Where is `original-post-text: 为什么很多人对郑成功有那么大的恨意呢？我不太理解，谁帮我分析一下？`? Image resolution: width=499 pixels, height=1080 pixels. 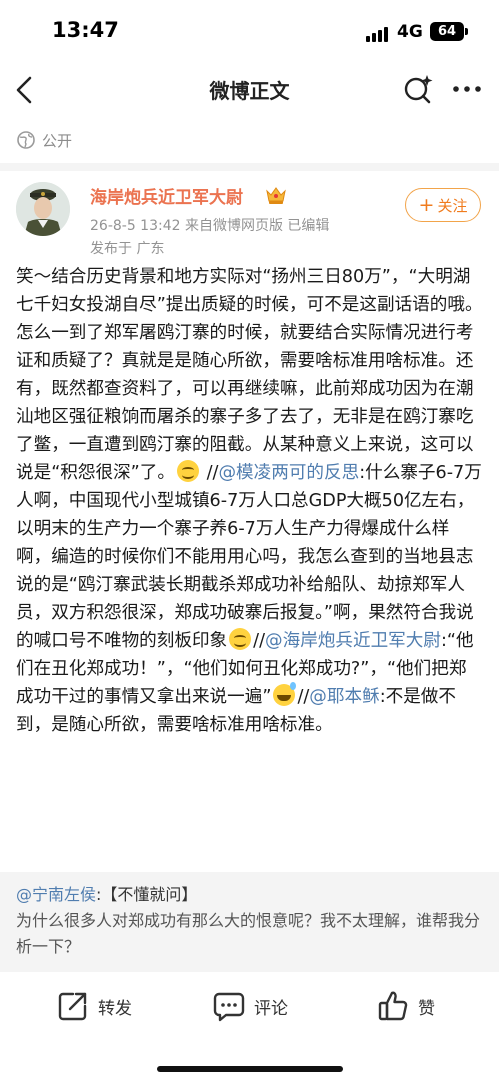 original-post-text: 为什么很多人对郑成功有那么大的恨意呢？我不太理解，谁帮我分析一下？ is located at coordinates (248, 933).